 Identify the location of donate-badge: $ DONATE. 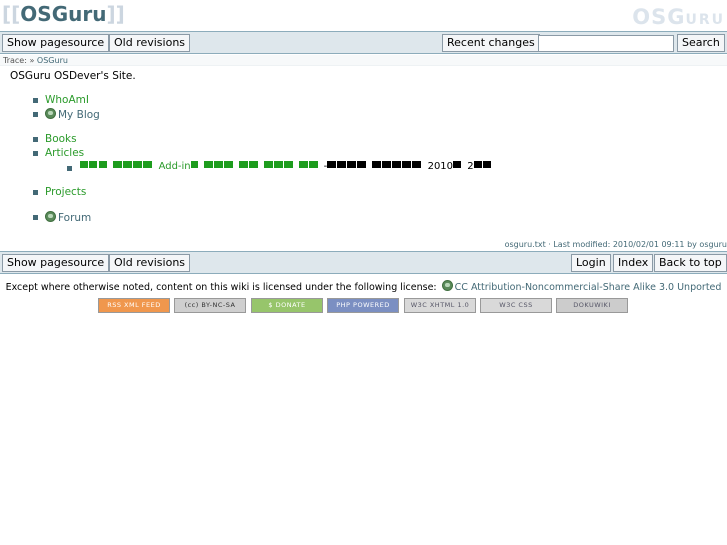
(287, 305).